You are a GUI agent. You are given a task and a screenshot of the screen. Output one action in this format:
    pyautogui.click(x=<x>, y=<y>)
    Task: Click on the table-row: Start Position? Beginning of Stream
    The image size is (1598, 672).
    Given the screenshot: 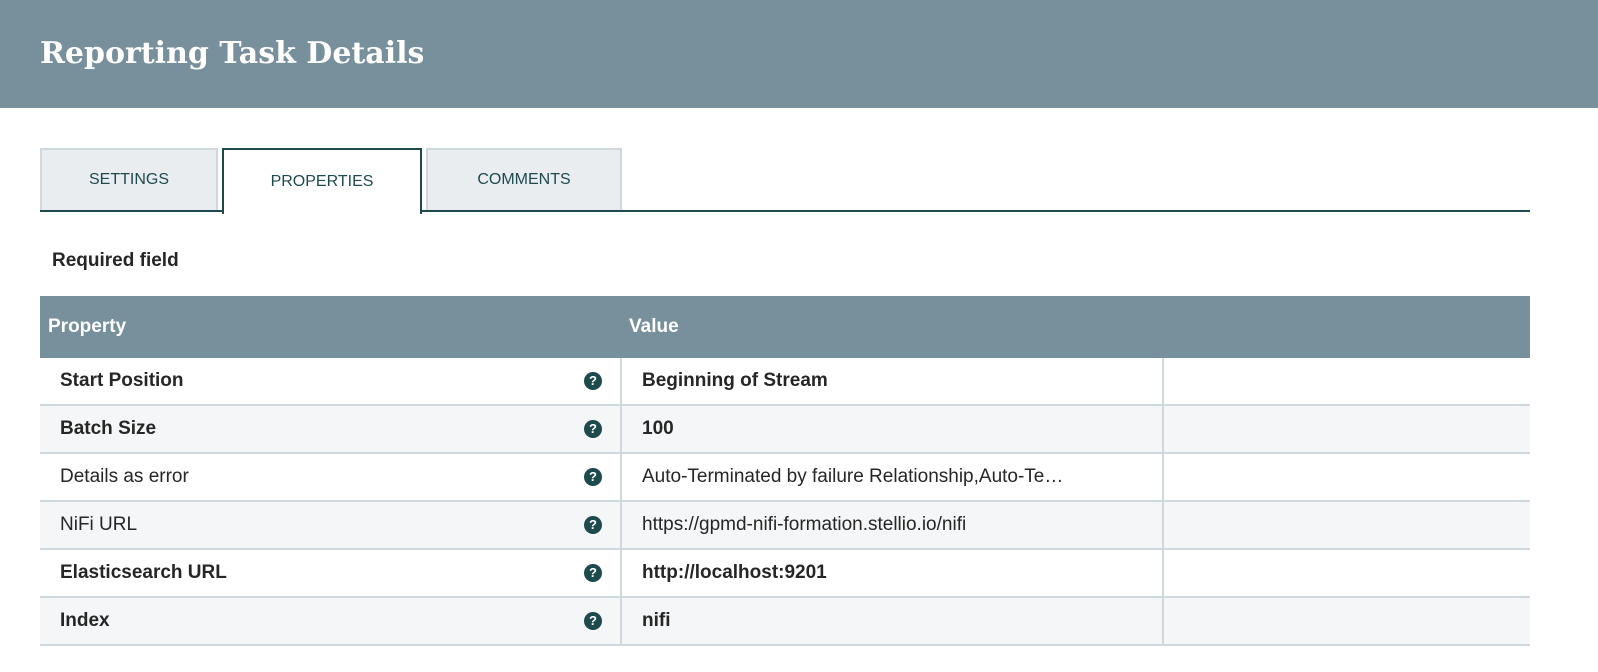 What is the action you would take?
    pyautogui.click(x=785, y=382)
    